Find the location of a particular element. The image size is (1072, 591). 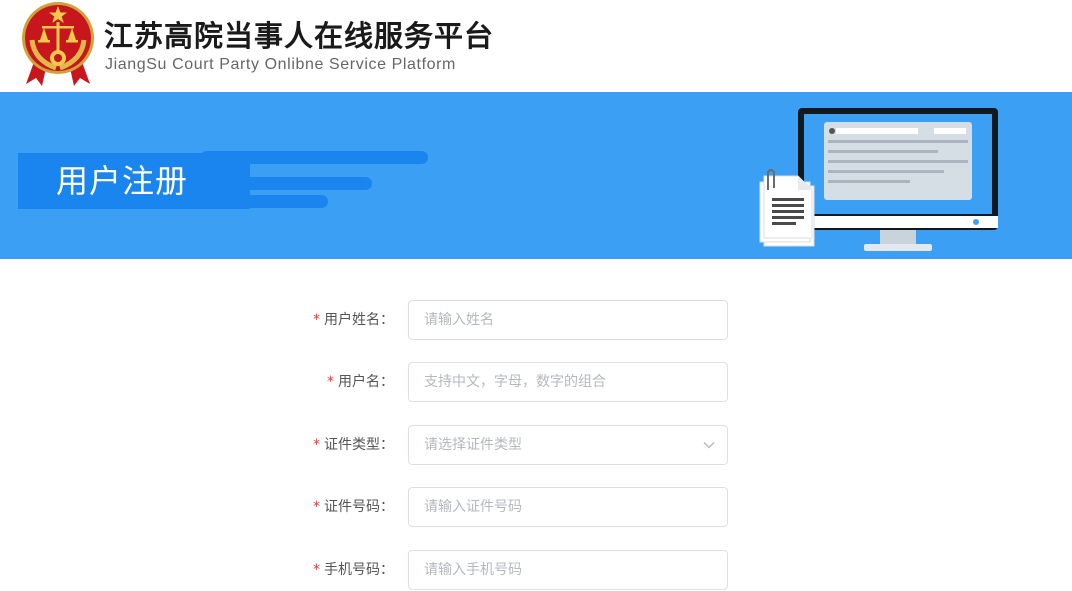

id-type-select: 请选择证件类型 is located at coordinates (568, 445).